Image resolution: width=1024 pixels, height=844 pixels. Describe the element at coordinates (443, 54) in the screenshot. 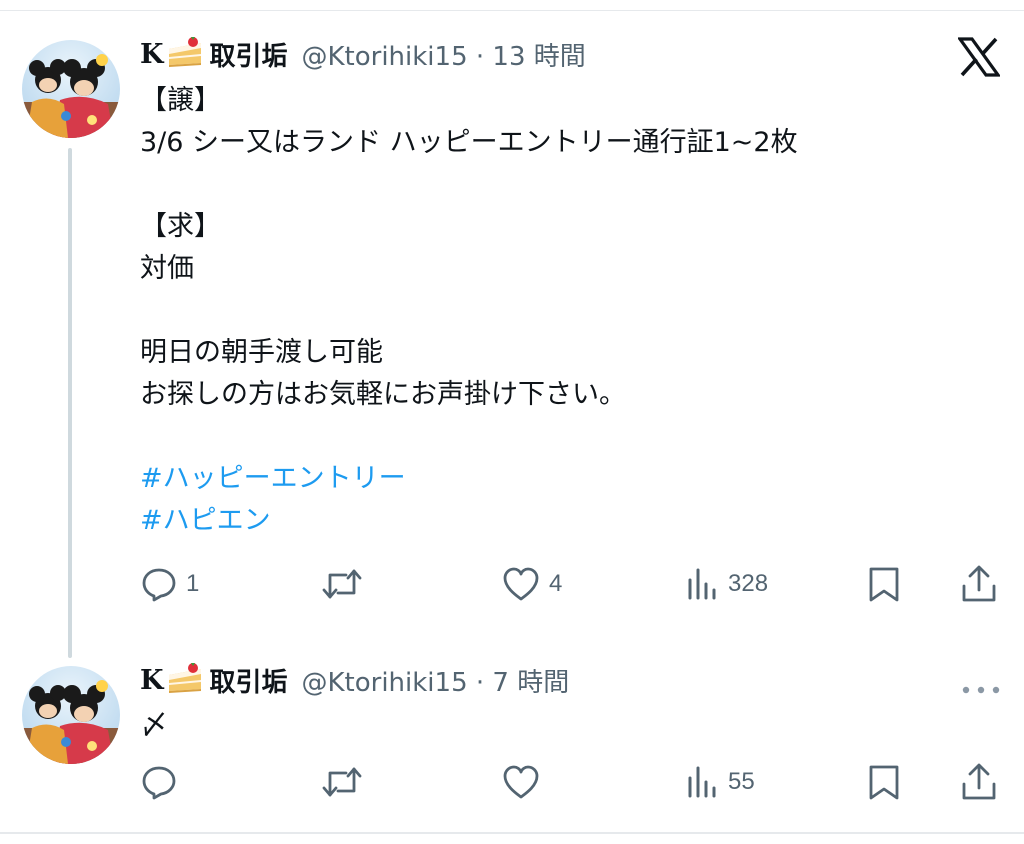

I see `handle-and-time: @Ktorihiki15 · 13 時間` at that location.